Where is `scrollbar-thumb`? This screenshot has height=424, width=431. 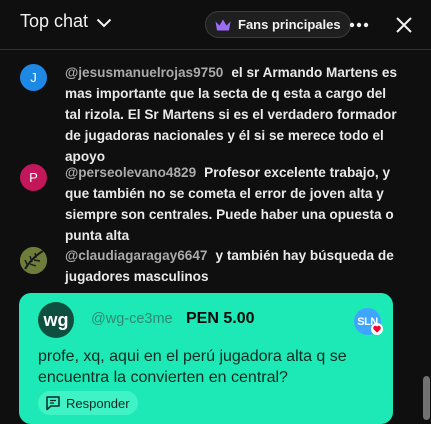
scrollbar-thumb is located at coordinates (426, 398).